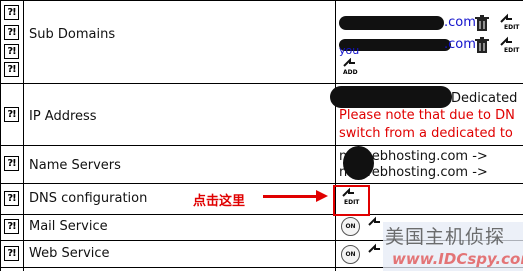  What do you see at coordinates (75, 165) in the screenshot?
I see `name-servers-label: Name Servers` at bounding box center [75, 165].